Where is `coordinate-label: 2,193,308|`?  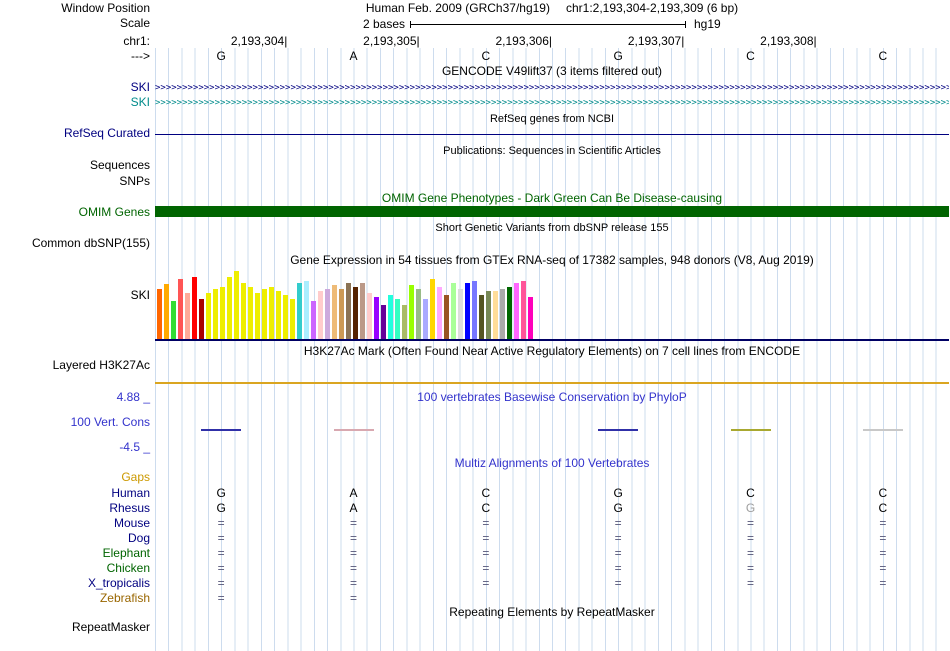 coordinate-label: 2,193,308| is located at coordinates (788, 41).